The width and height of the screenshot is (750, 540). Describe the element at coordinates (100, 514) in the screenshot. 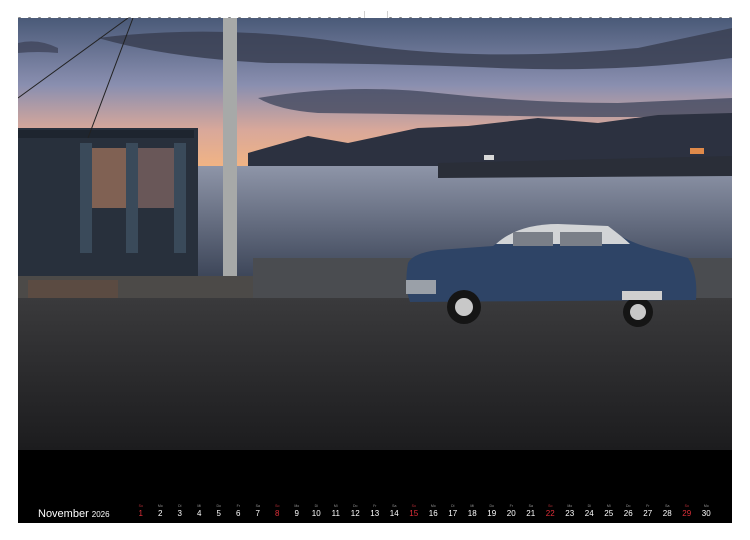

I see `month-year: 2026` at that location.